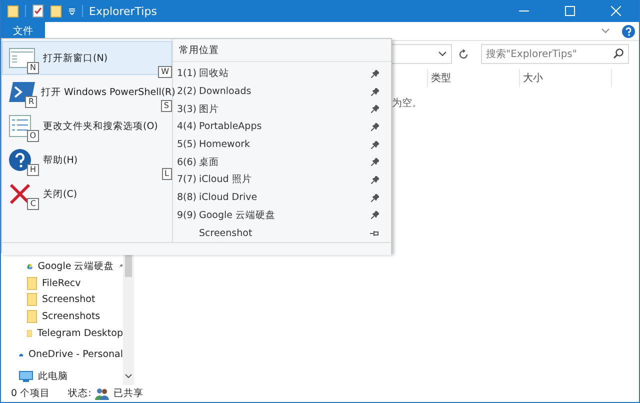 Image resolution: width=640 pixels, height=403 pixels. I want to click on nav-item: 此电脑, so click(62, 376).